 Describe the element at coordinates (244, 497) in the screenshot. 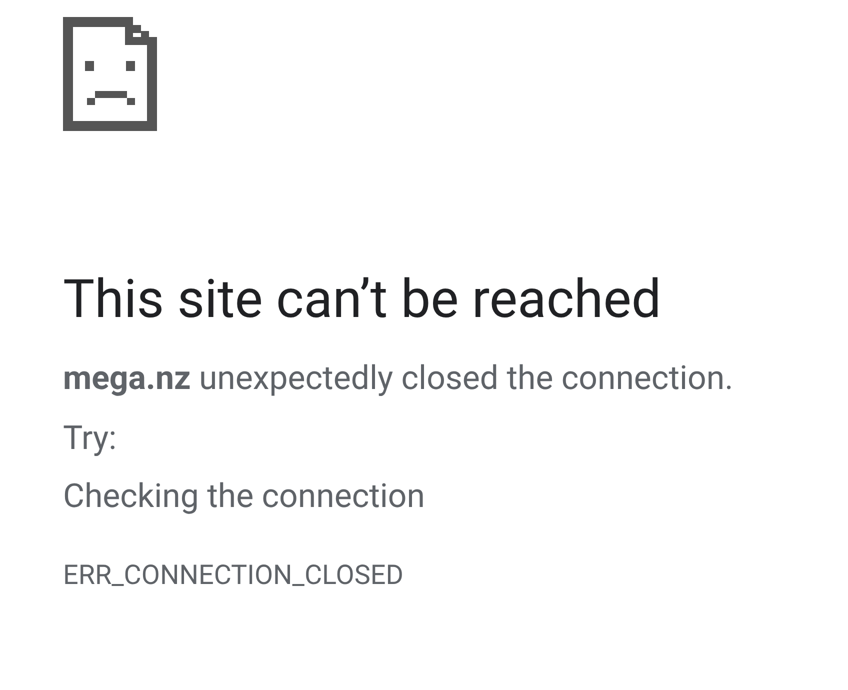

I see `suggestion-text: Checking the connection` at that location.